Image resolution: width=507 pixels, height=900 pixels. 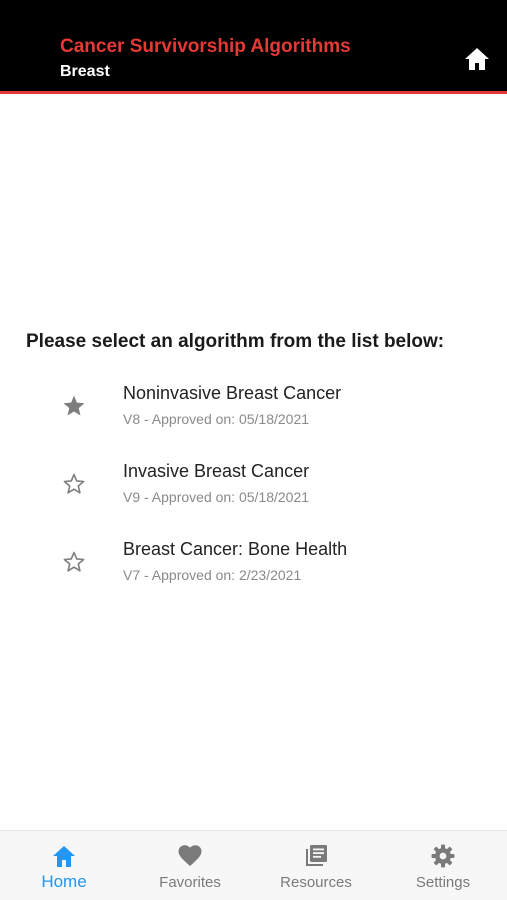 I want to click on tab-label: Favorites, so click(x=190, y=882).